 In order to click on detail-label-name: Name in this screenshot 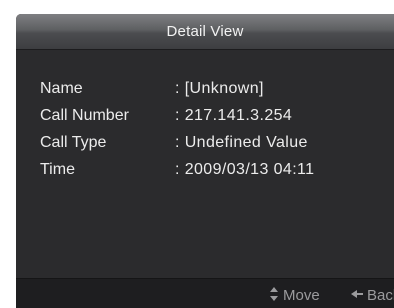, I will do `click(61, 88)`.